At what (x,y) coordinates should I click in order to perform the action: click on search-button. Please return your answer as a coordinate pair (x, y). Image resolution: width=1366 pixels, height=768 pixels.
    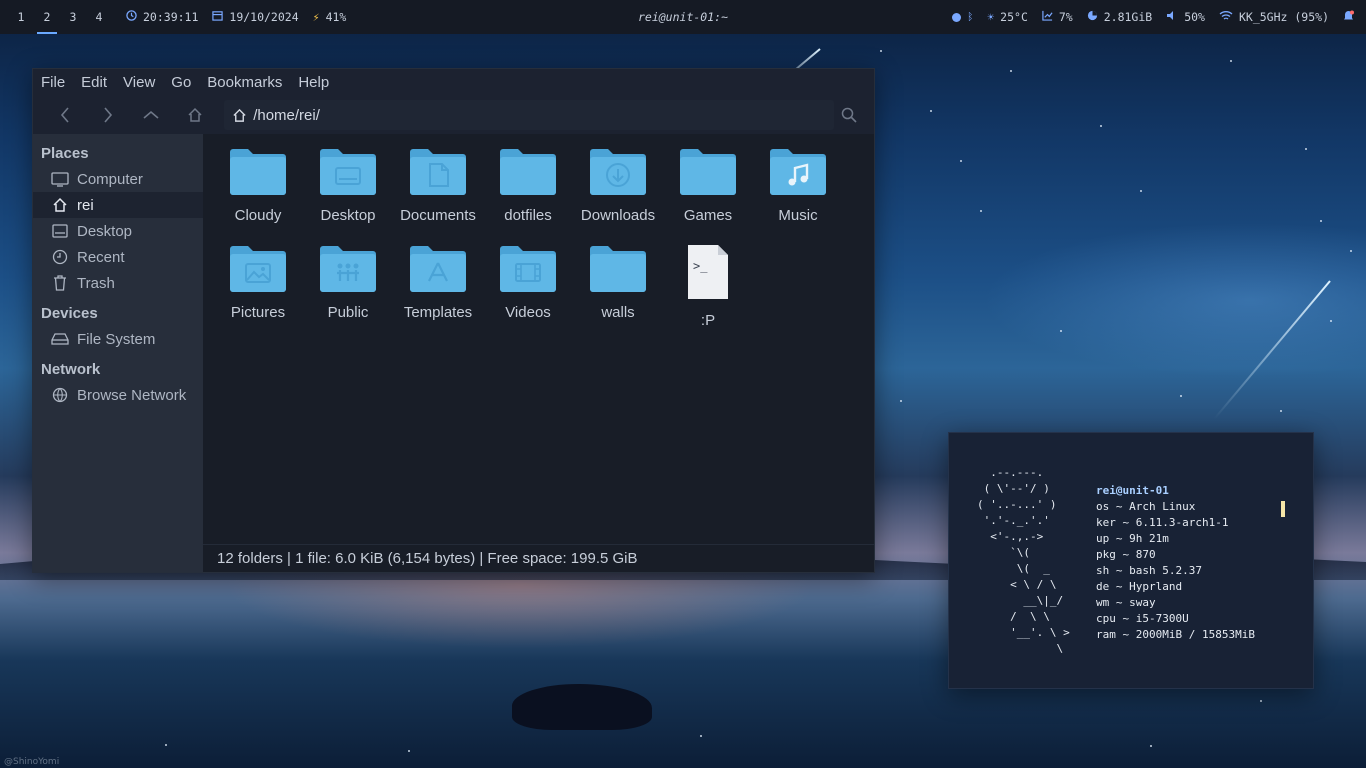
    Looking at the image, I should click on (849, 115).